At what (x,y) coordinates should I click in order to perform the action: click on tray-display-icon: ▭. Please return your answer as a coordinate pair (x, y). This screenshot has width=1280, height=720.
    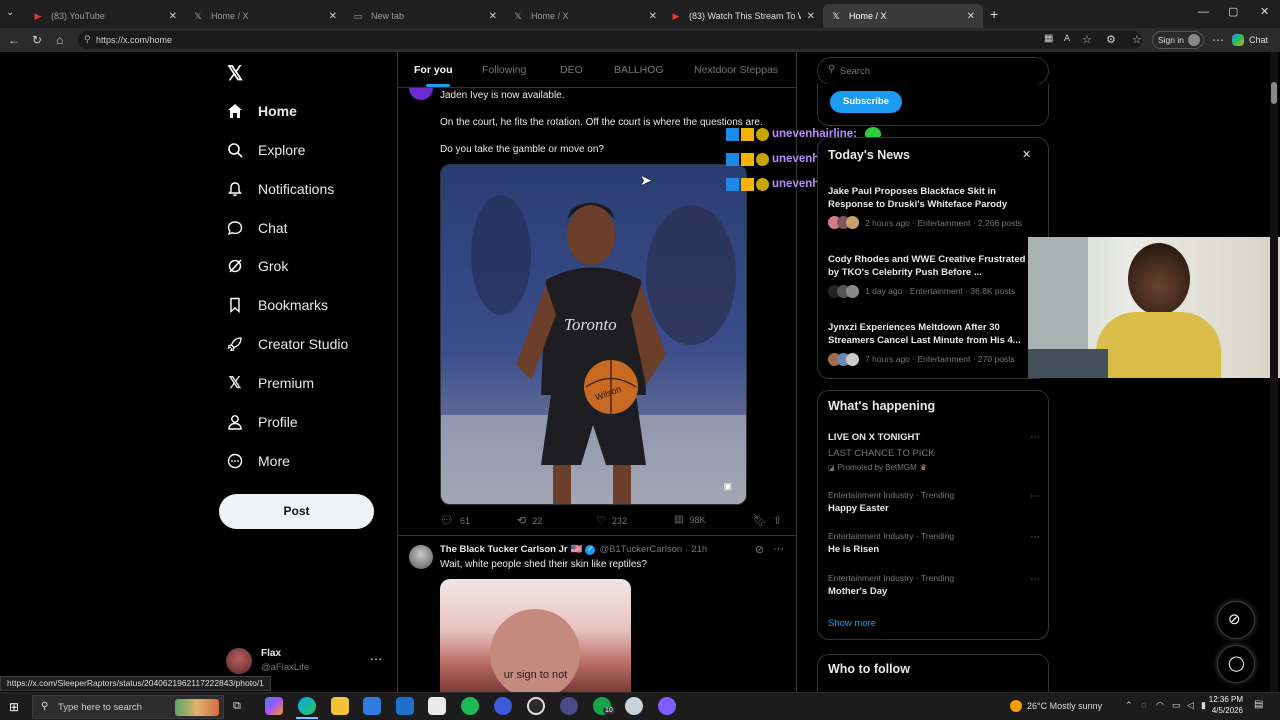
    Looking at the image, I should click on (1176, 705).